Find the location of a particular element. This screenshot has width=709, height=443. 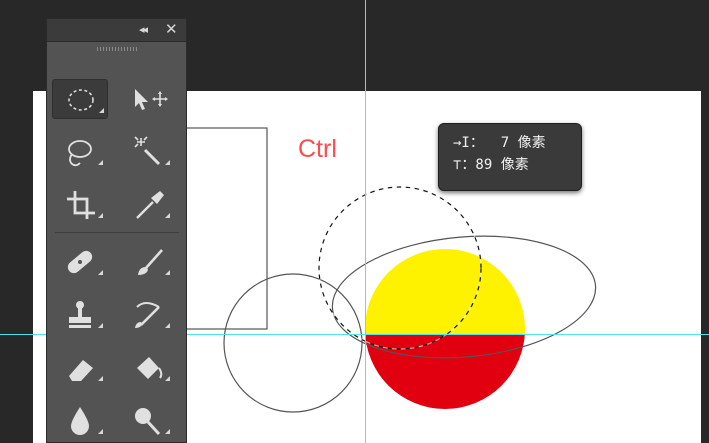

panel-header: ◂◂ ✕ is located at coordinates (116, 30).